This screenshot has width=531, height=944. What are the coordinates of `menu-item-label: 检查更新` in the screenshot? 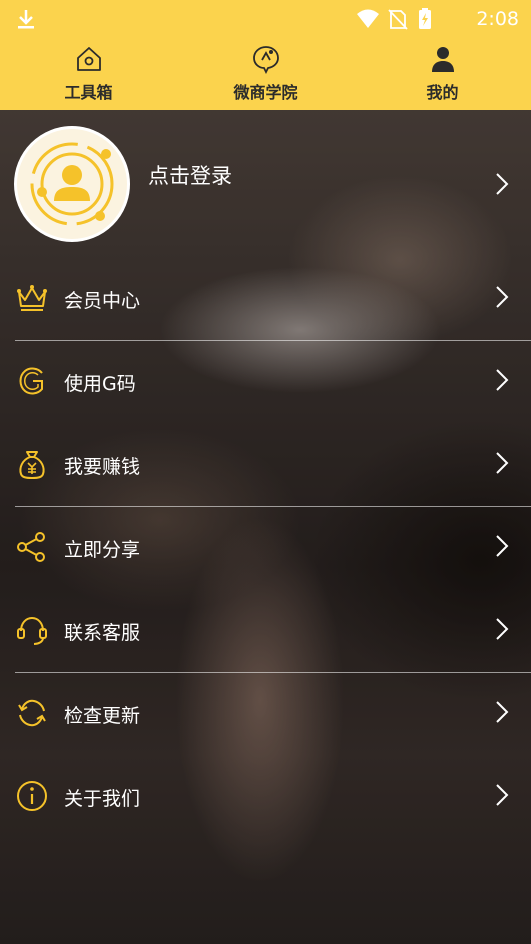 It's located at (102, 716).